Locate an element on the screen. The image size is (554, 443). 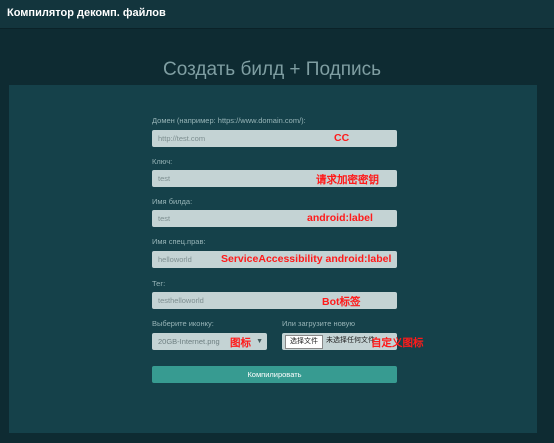
domain-input: http://test.com is located at coordinates (274, 138).